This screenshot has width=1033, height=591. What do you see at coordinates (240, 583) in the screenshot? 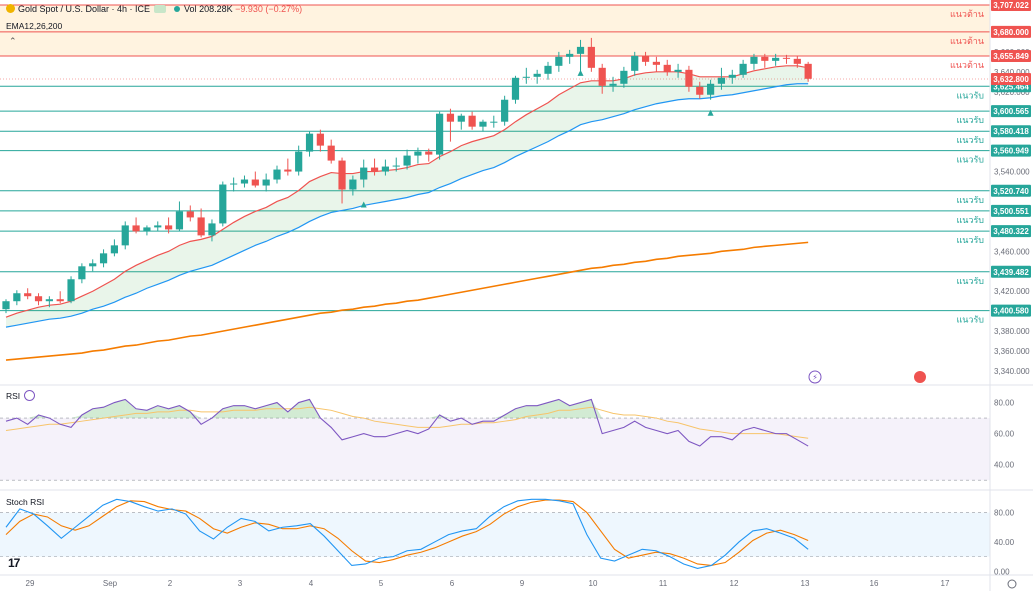
I see `x-tick-label: 3` at bounding box center [240, 583].